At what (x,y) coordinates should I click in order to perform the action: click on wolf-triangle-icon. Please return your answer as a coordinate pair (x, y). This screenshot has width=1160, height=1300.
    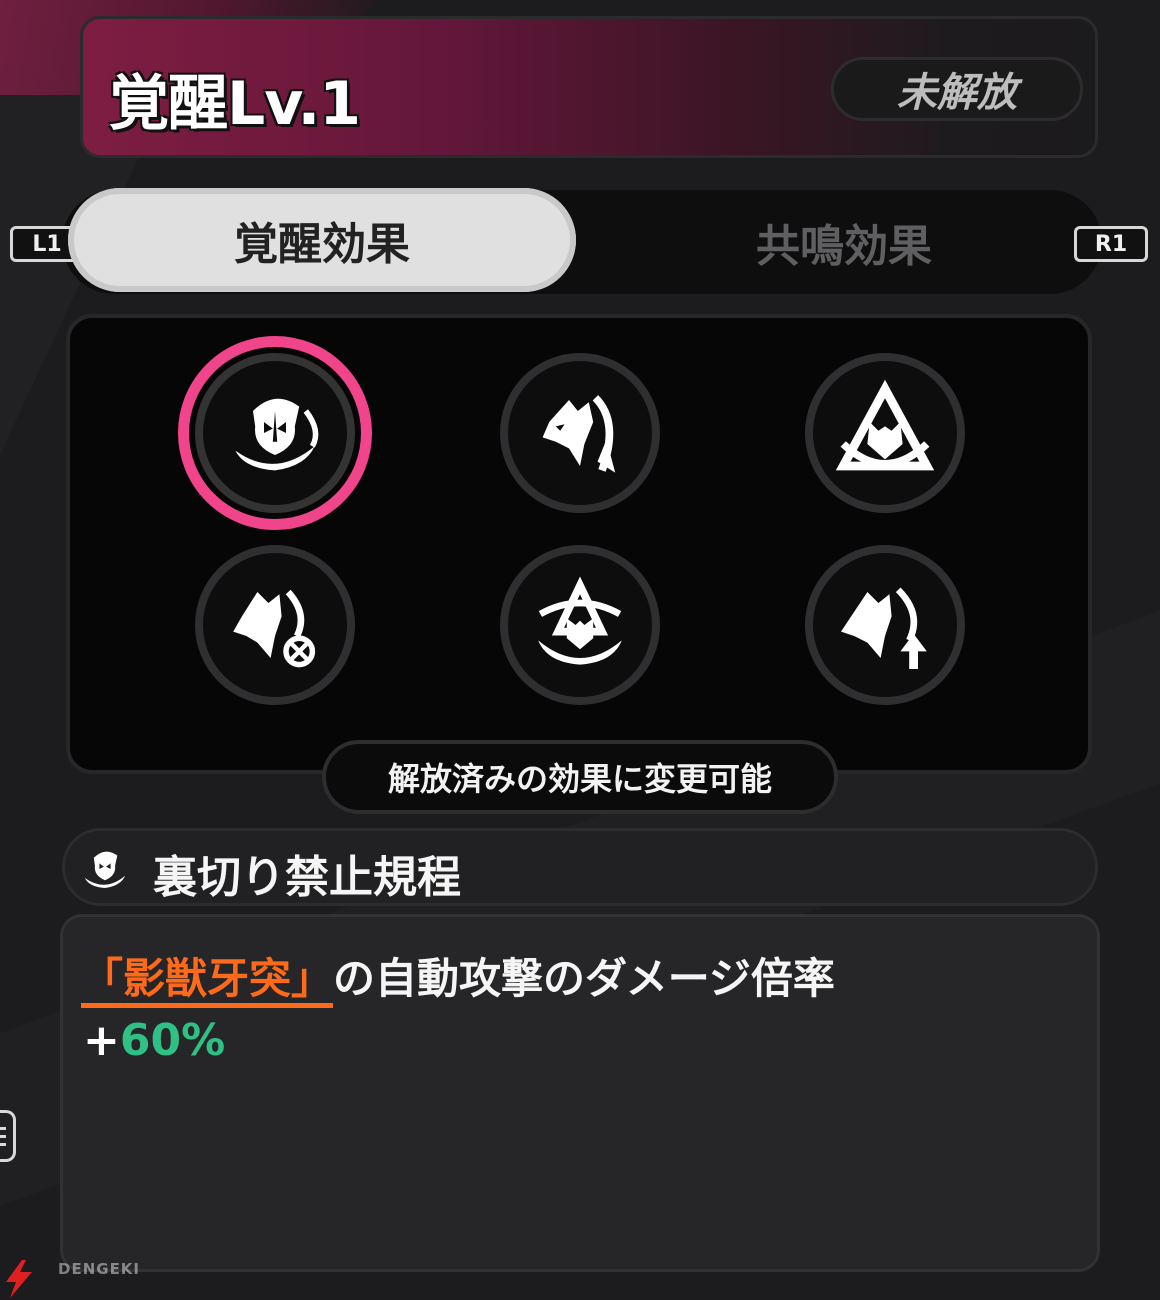
    Looking at the image, I should click on (885, 425).